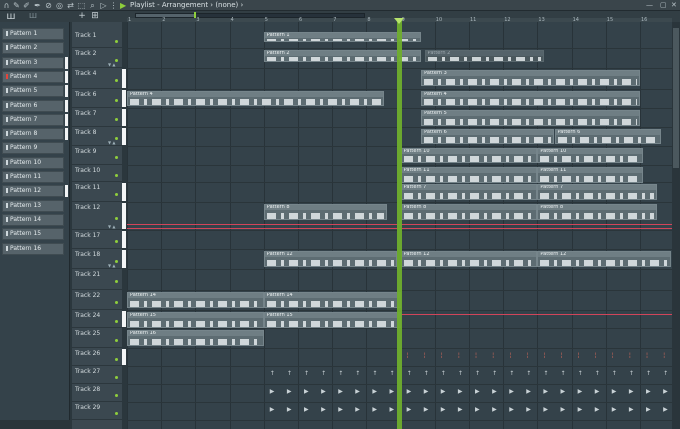  I want to click on pattern-clip: Pattern 16, so click(195, 338).